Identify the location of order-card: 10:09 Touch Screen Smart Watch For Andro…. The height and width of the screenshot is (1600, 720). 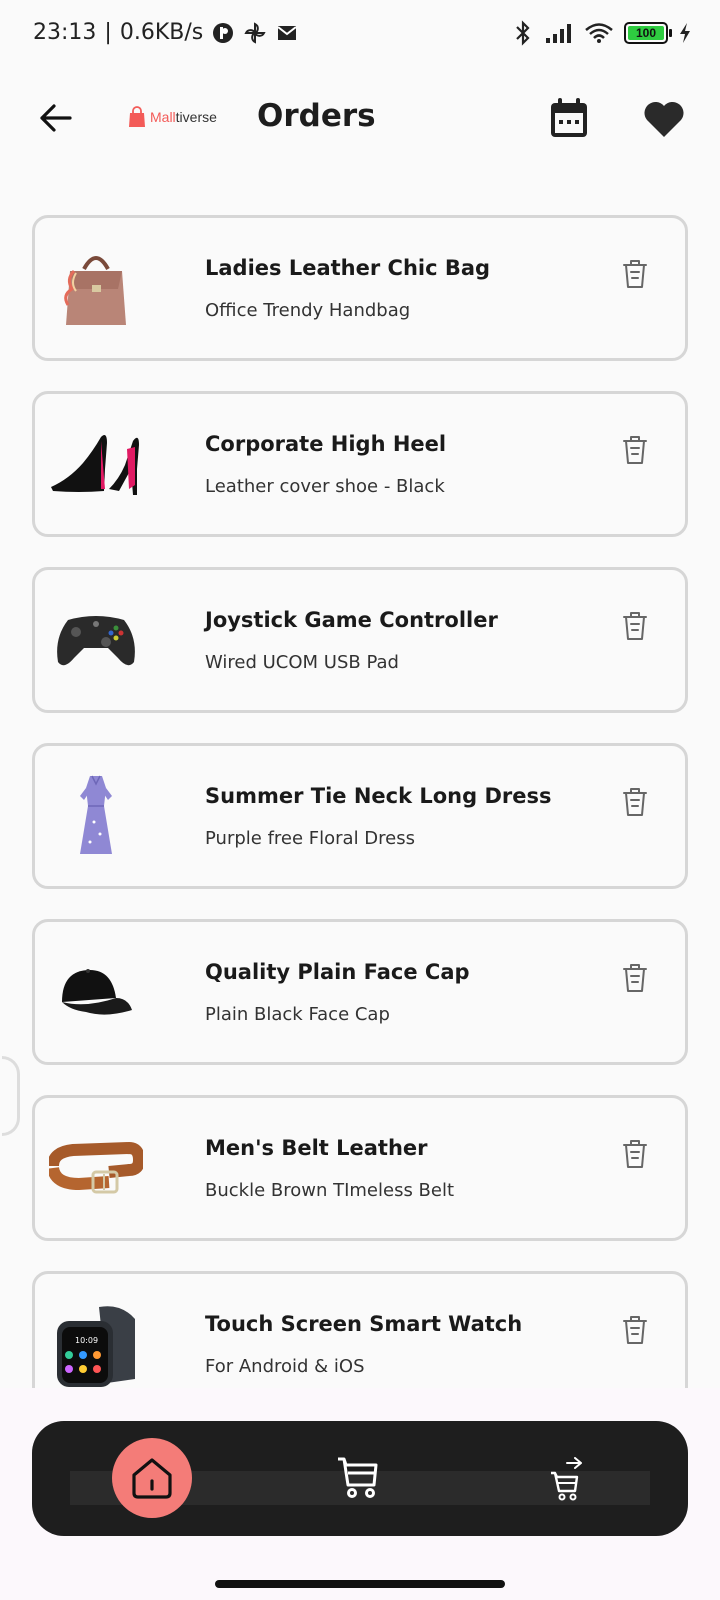
(360, 1329).